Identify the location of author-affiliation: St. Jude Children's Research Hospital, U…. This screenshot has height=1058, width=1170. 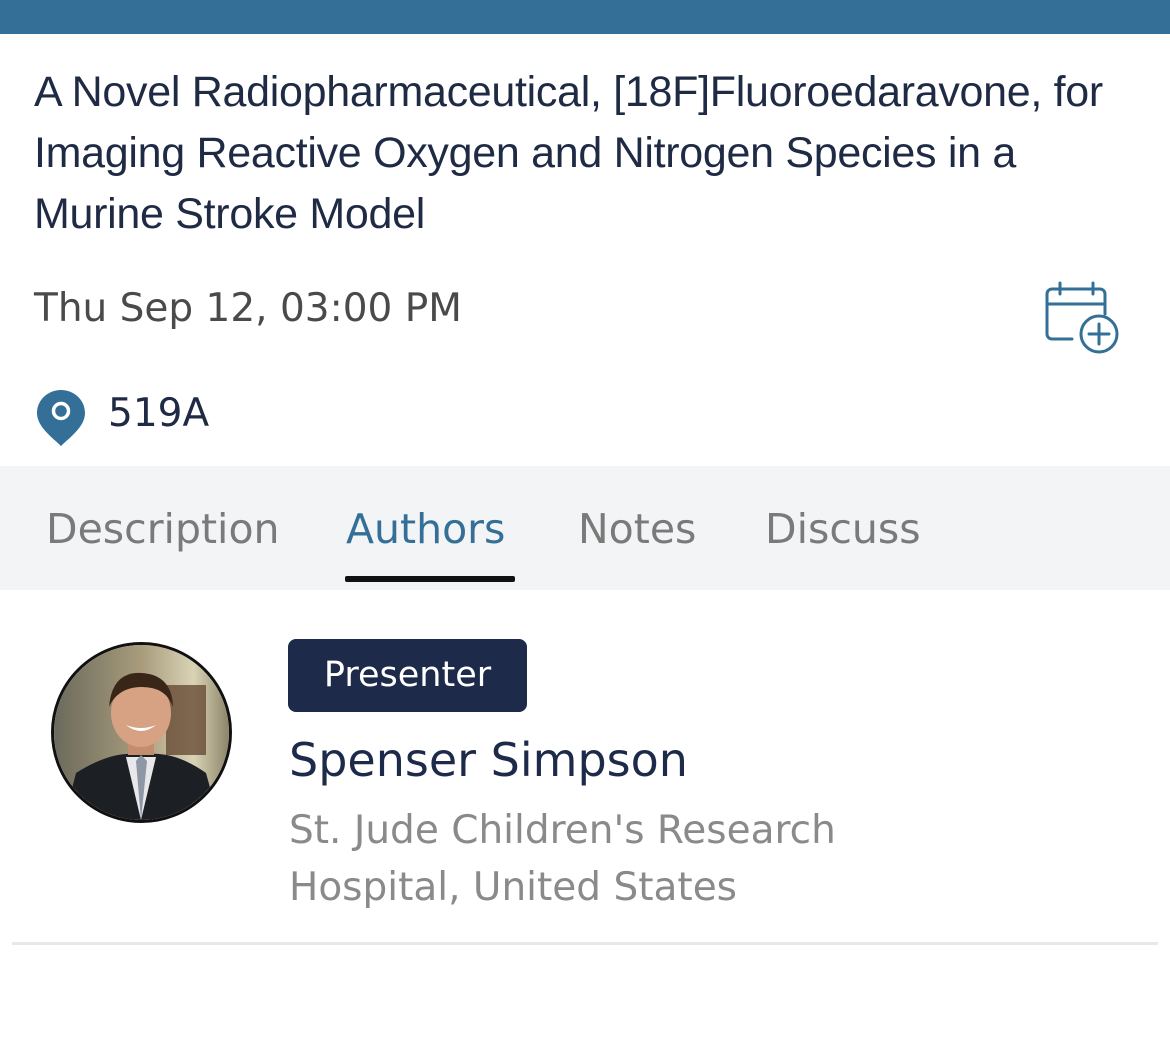
(562, 859).